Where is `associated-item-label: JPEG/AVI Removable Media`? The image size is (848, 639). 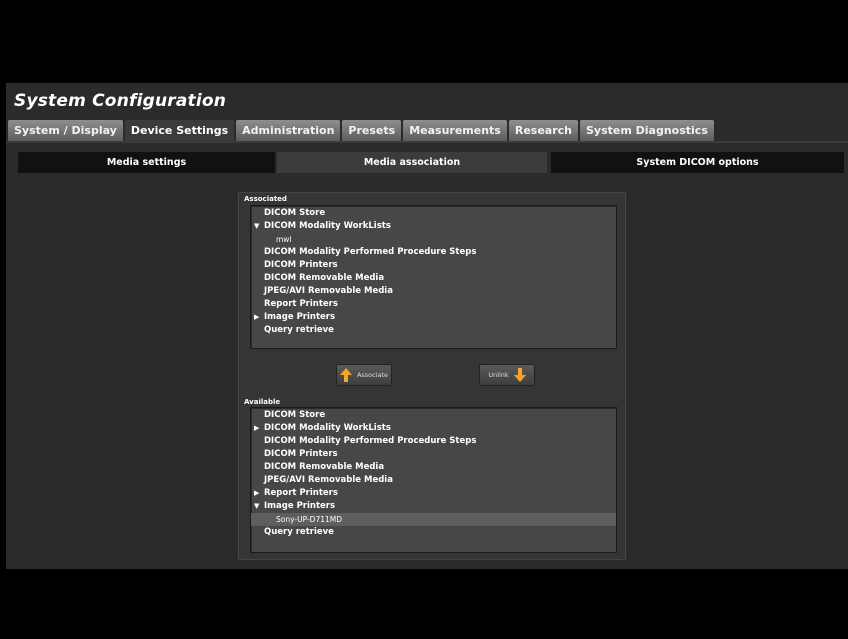
associated-item-label: JPEG/AVI Removable Media is located at coordinates (328, 291).